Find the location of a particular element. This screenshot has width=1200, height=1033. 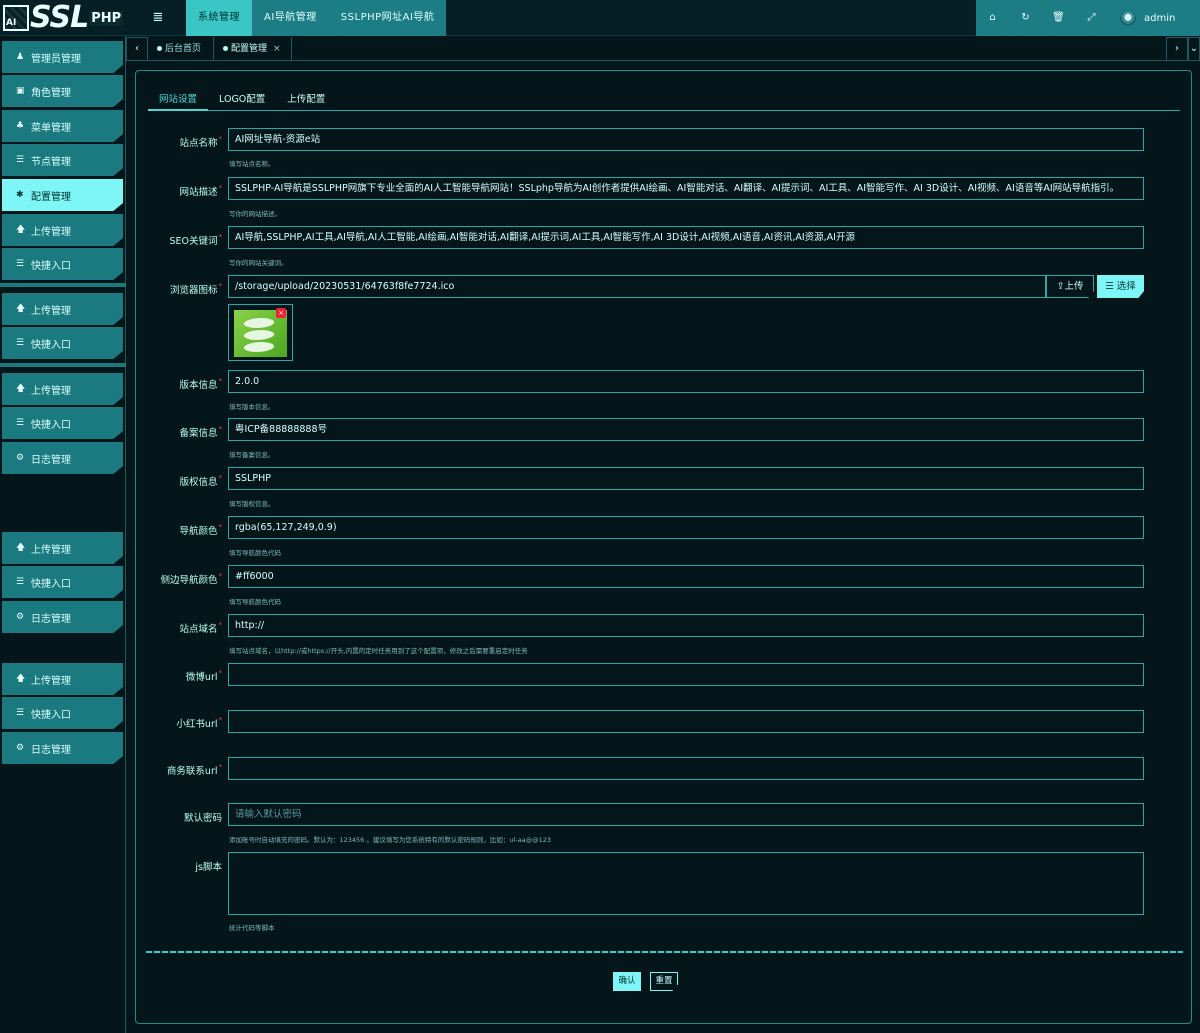

weibo-label: 微博url* is located at coordinates (203, 676).